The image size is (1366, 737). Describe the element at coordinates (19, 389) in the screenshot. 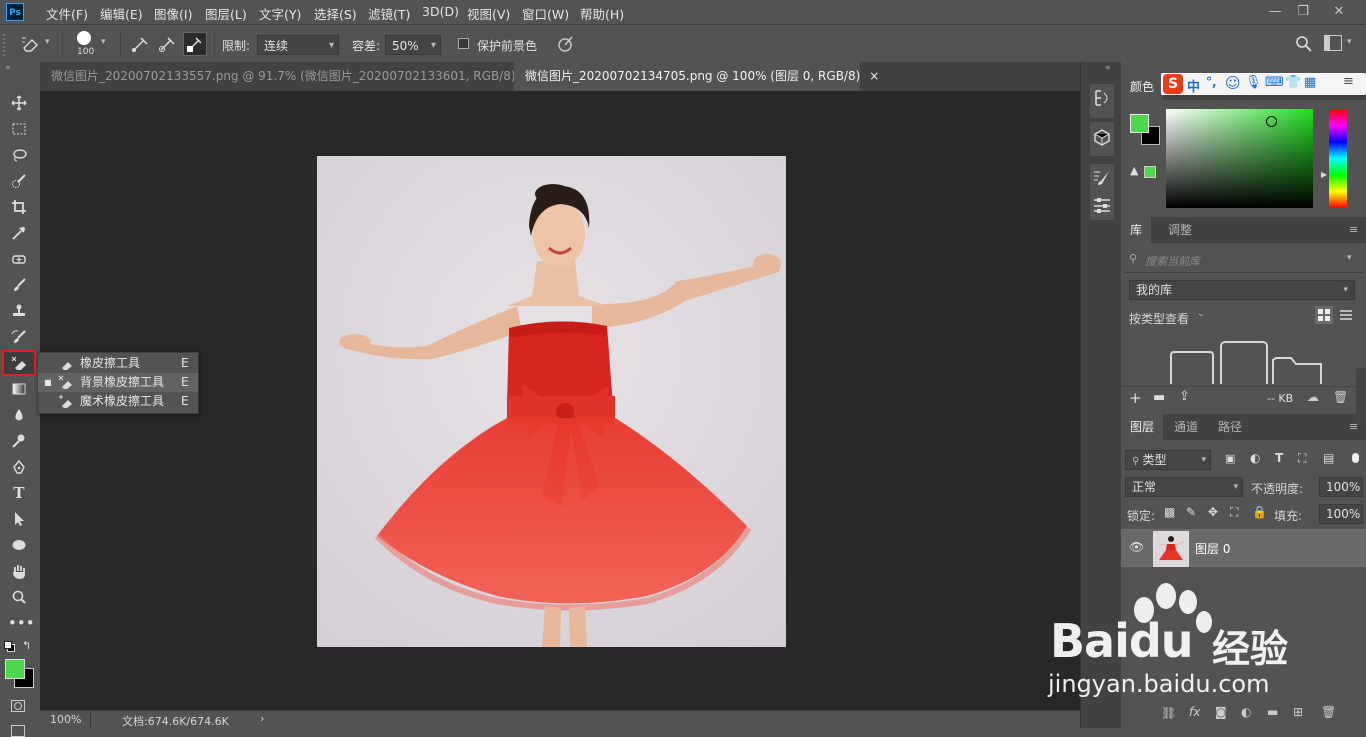

I see `gradient-tool-icon` at that location.